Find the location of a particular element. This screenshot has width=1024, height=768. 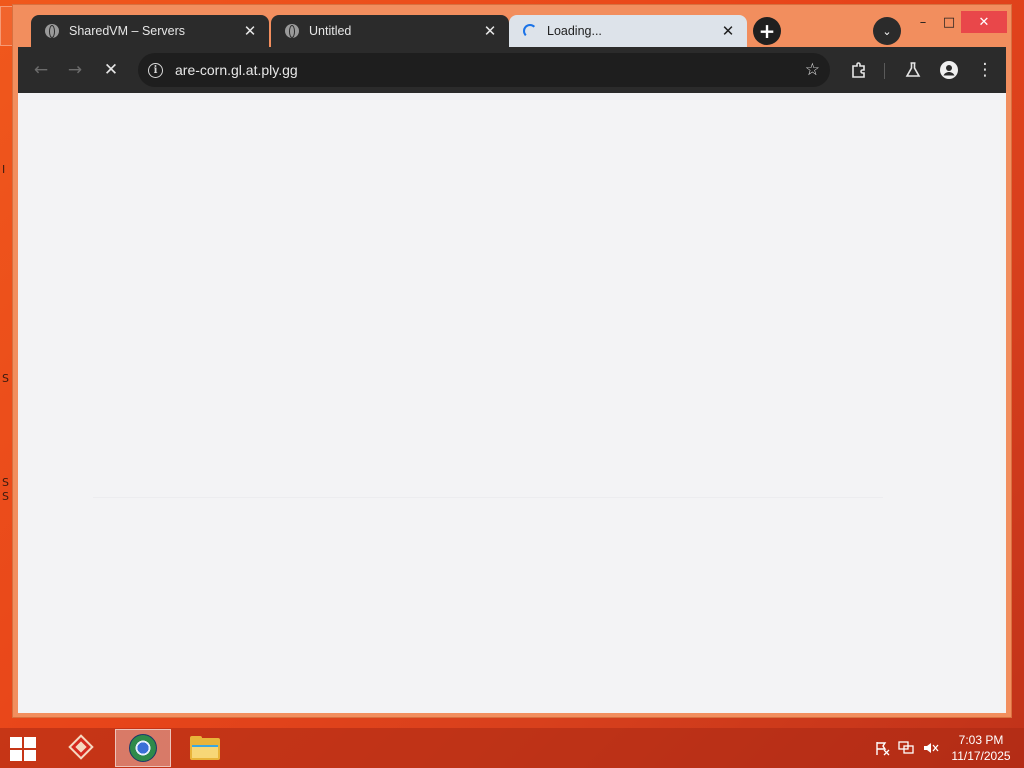

file-explorer-icon is located at coordinates (205, 748).